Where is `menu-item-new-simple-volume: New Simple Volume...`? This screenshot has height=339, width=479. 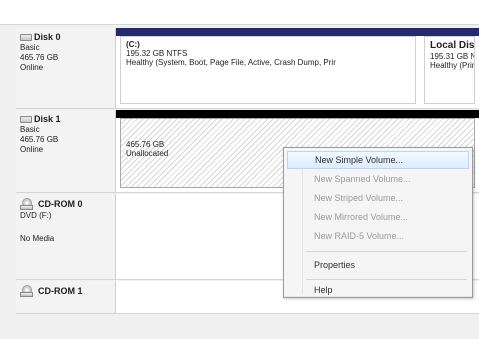
menu-item-new-simple-volume: New Simple Volume... is located at coordinates (378, 160).